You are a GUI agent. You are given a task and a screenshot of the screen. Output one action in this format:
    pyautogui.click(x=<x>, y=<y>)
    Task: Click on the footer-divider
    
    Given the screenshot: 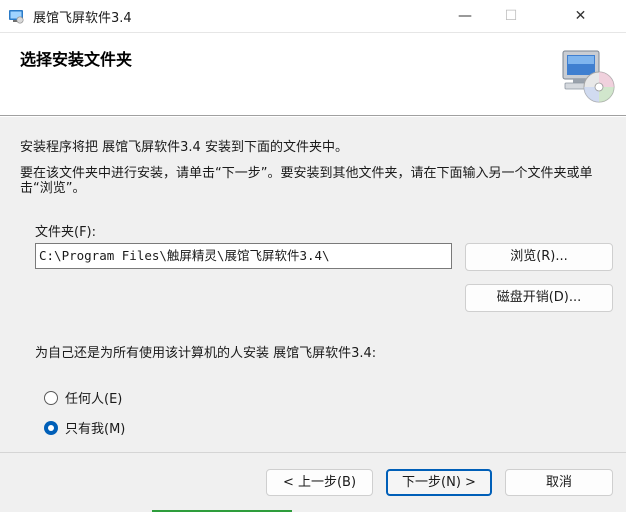 What is the action you would take?
    pyautogui.click(x=313, y=452)
    